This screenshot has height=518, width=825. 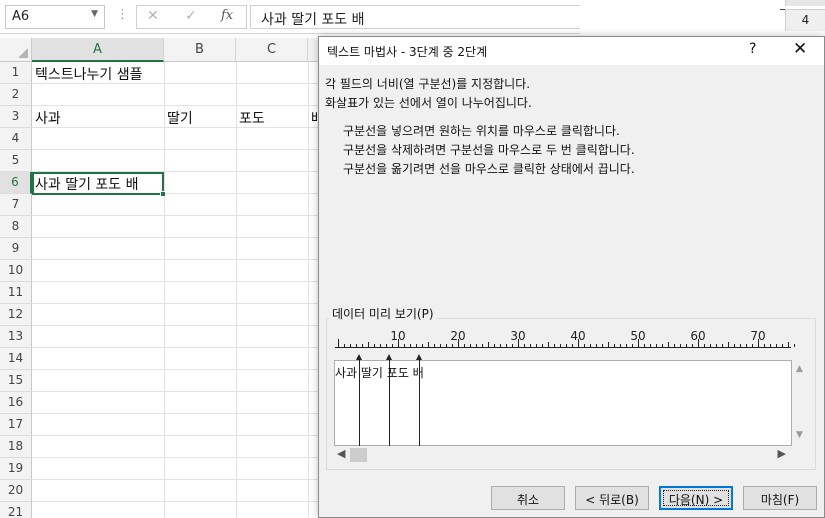 I want to click on row-header: 11, so click(x=16, y=293).